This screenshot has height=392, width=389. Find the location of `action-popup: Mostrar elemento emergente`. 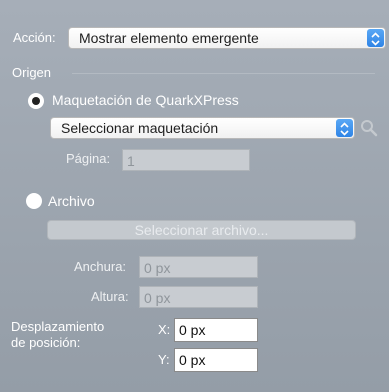

action-popup: Mostrar elemento emergente is located at coordinates (227, 38).